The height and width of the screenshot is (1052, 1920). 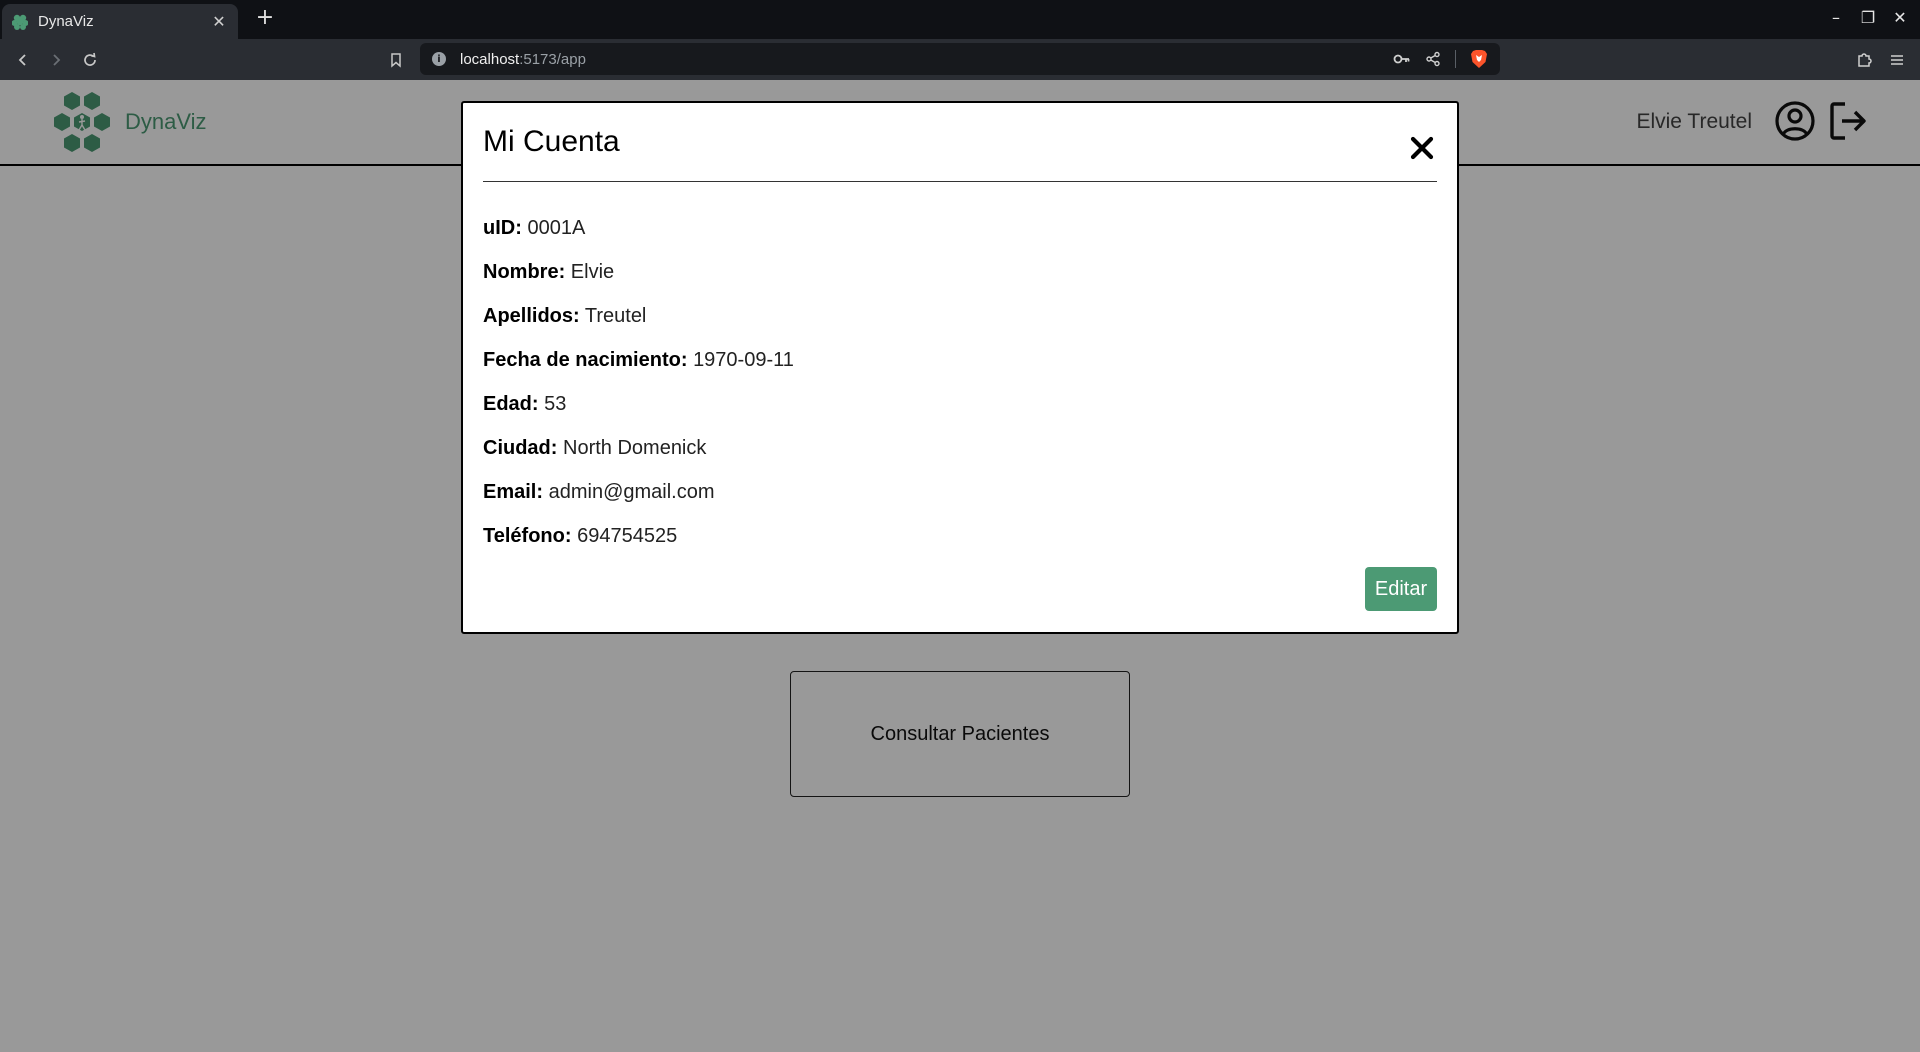 I want to click on address-bar-actions, so click(x=1440, y=59).